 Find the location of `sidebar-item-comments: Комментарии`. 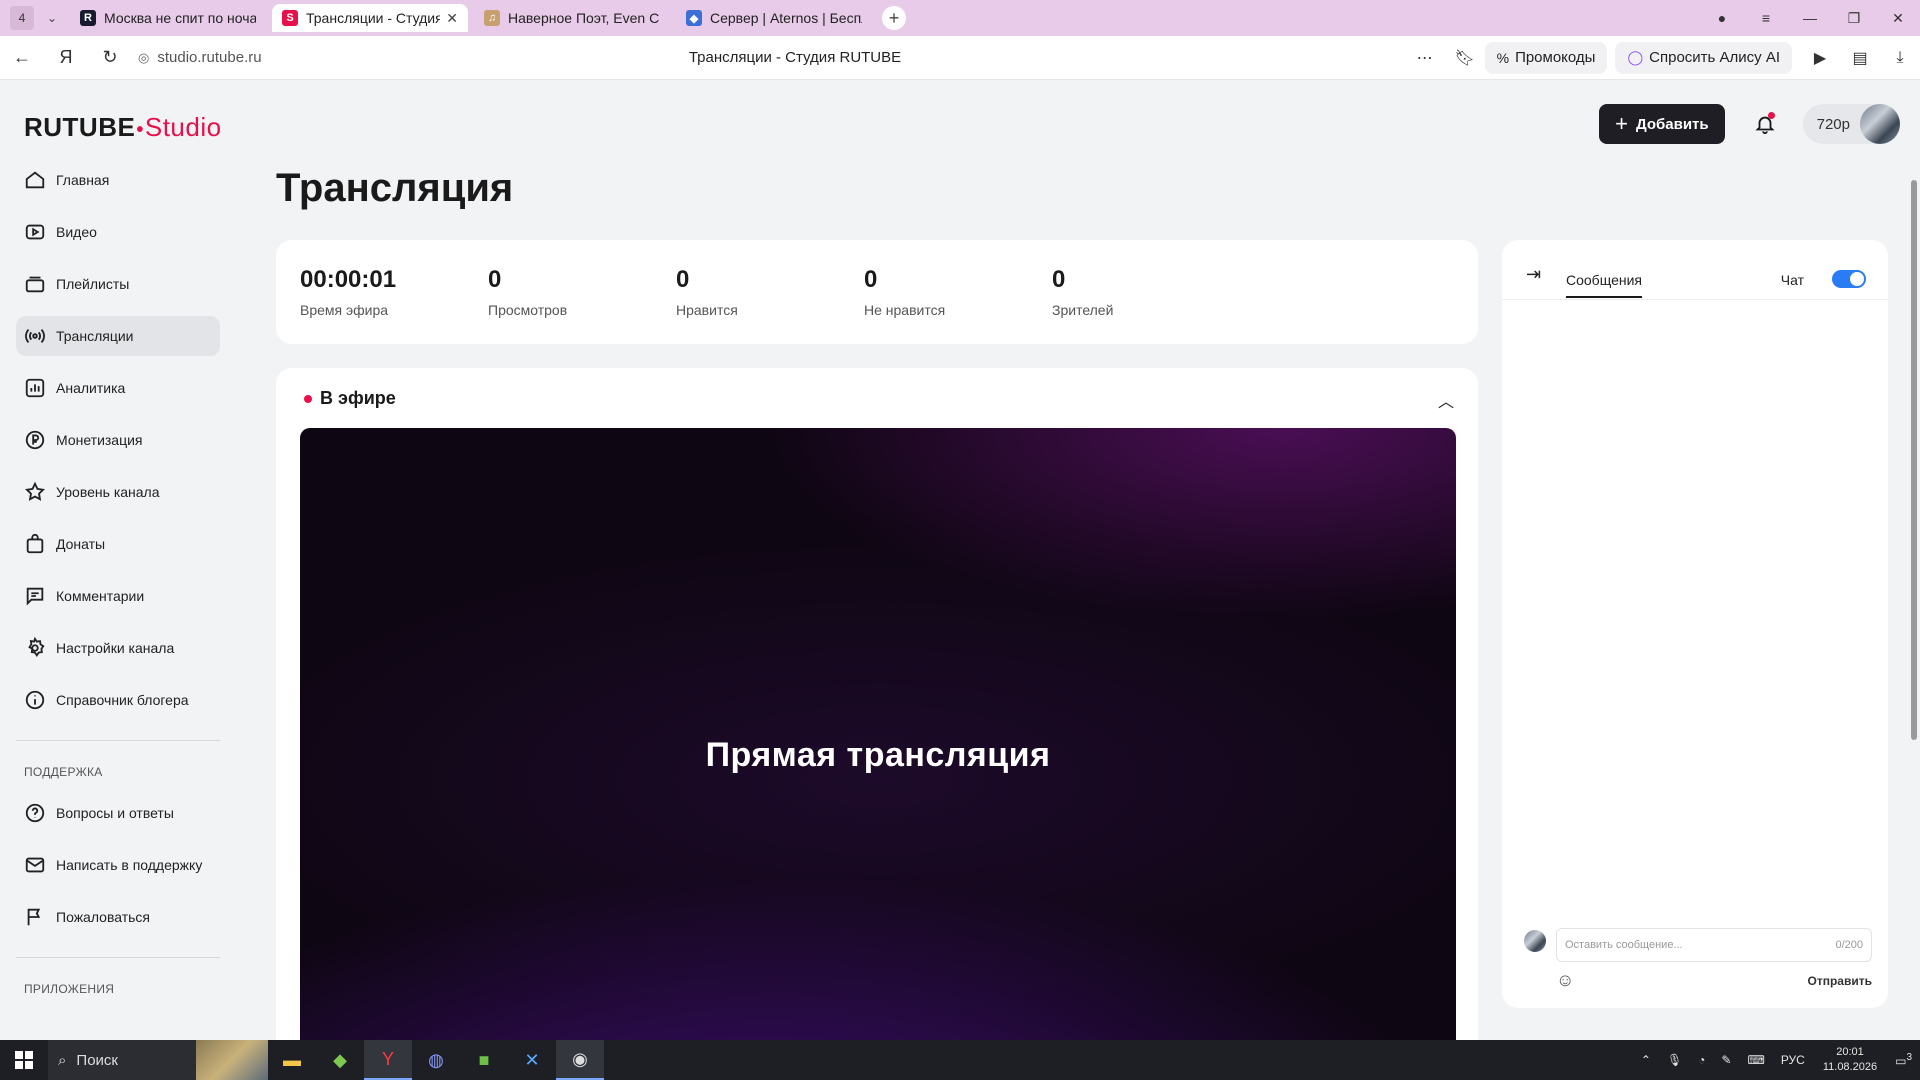

sidebar-item-comments: Комментарии is located at coordinates (118, 596).